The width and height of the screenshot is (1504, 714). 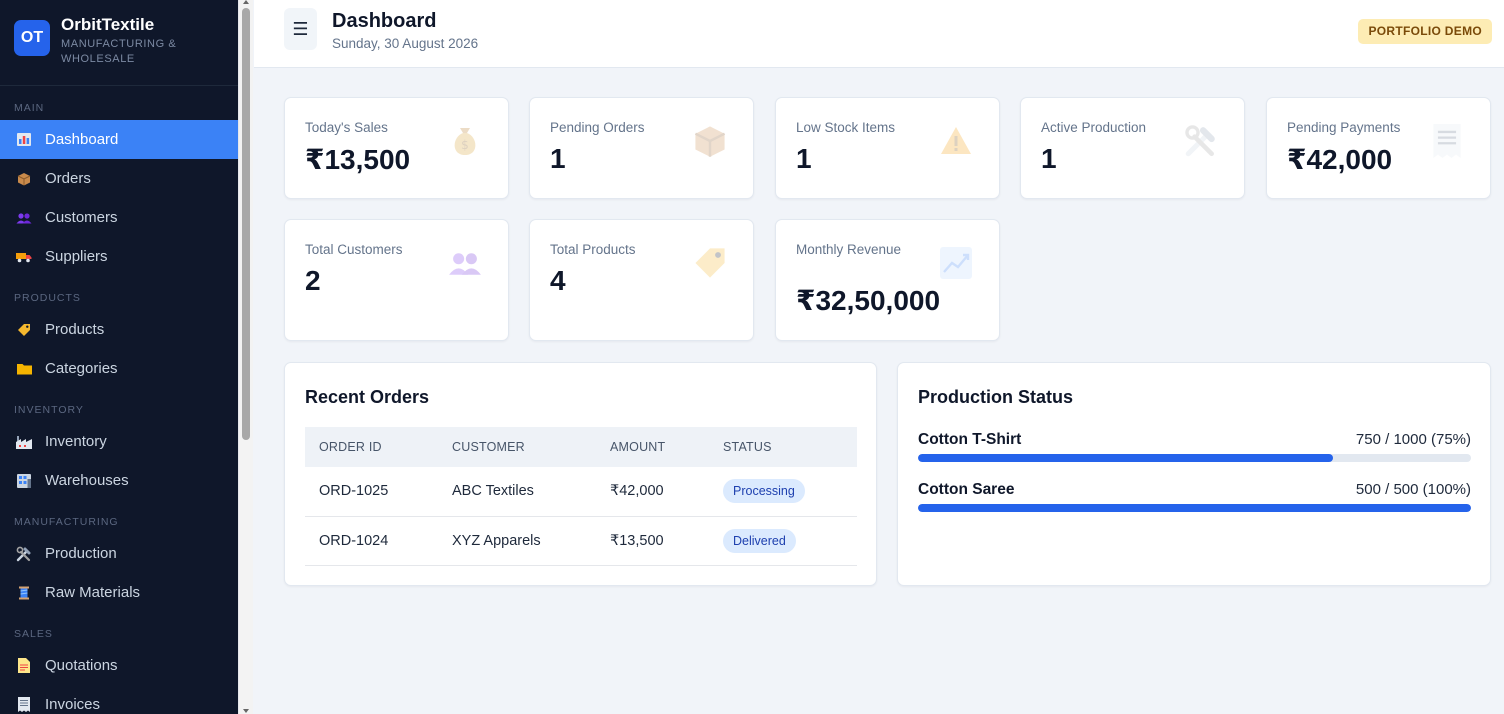 I want to click on nav-section-main: Main, so click(x=29, y=108).